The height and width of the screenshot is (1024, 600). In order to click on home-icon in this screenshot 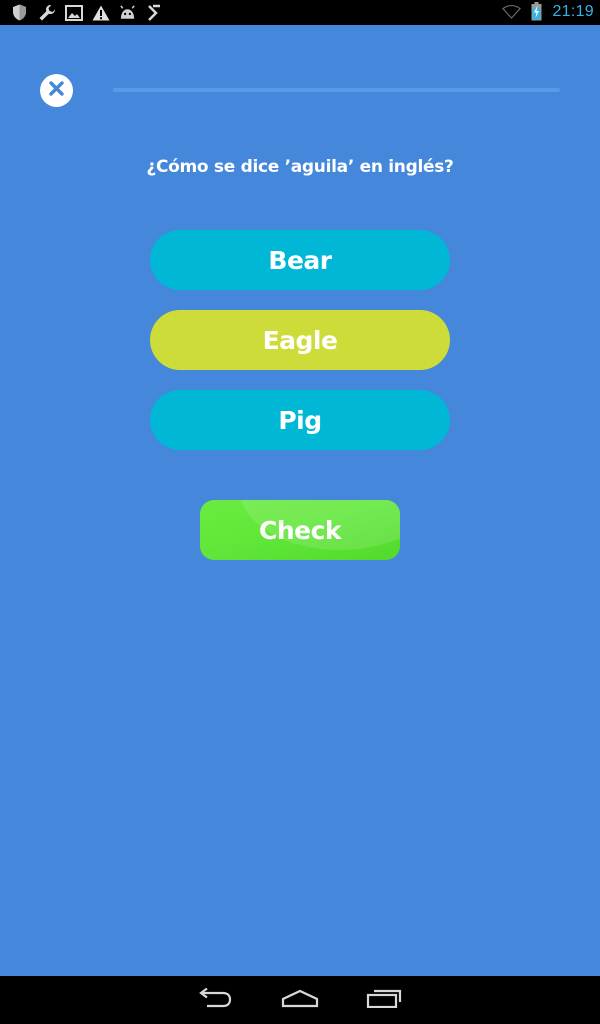, I will do `click(300, 1000)`.